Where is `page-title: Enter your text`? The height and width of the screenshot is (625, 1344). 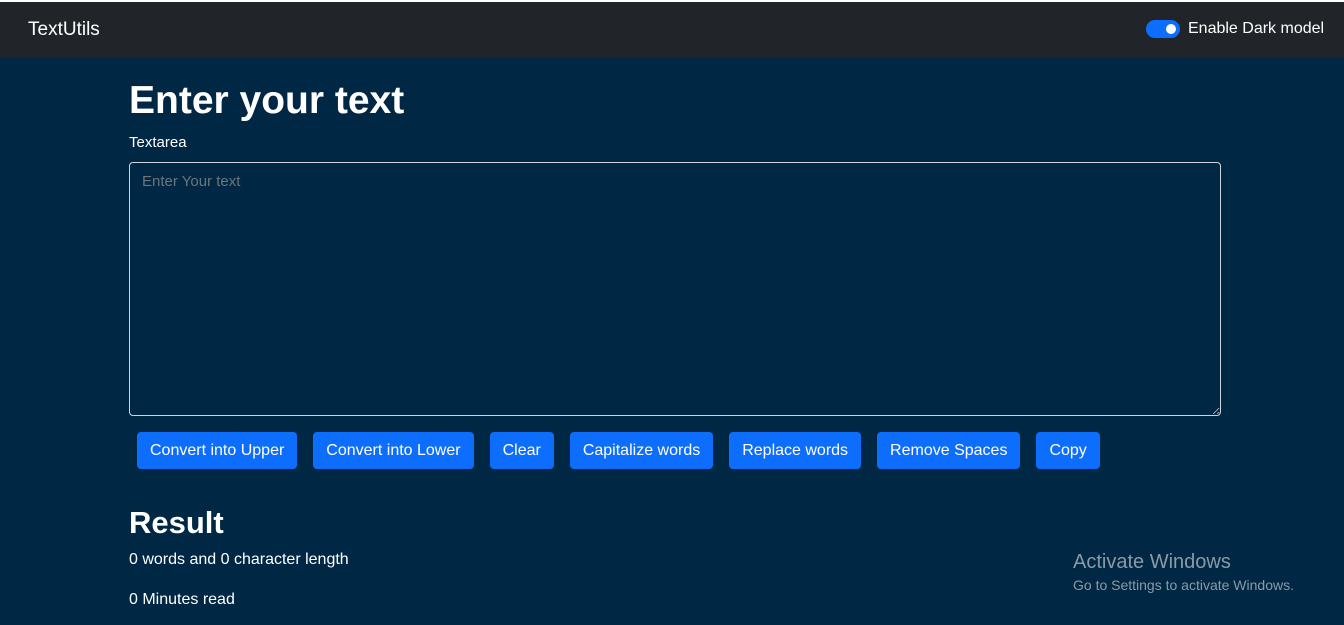
page-title: Enter your text is located at coordinates (267, 100).